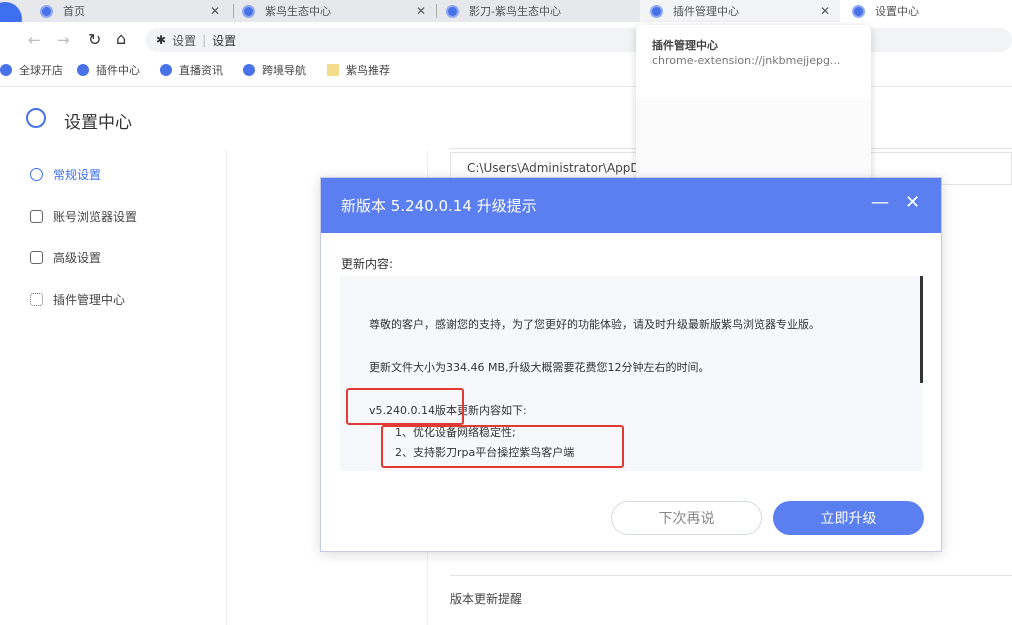  Describe the element at coordinates (184, 40) in the screenshot. I see `address-prefix: 设置` at that location.